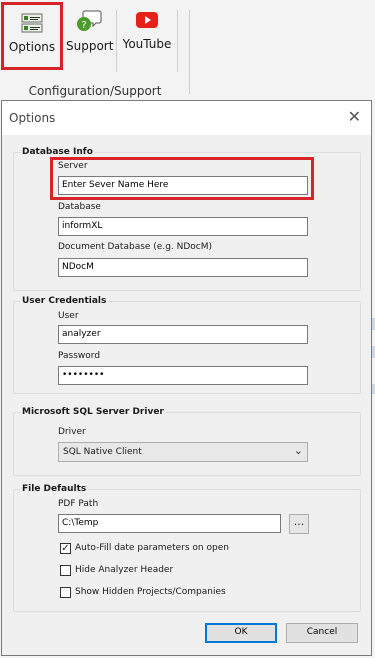  What do you see at coordinates (79, 356) in the screenshot?
I see `password-label: Password` at bounding box center [79, 356].